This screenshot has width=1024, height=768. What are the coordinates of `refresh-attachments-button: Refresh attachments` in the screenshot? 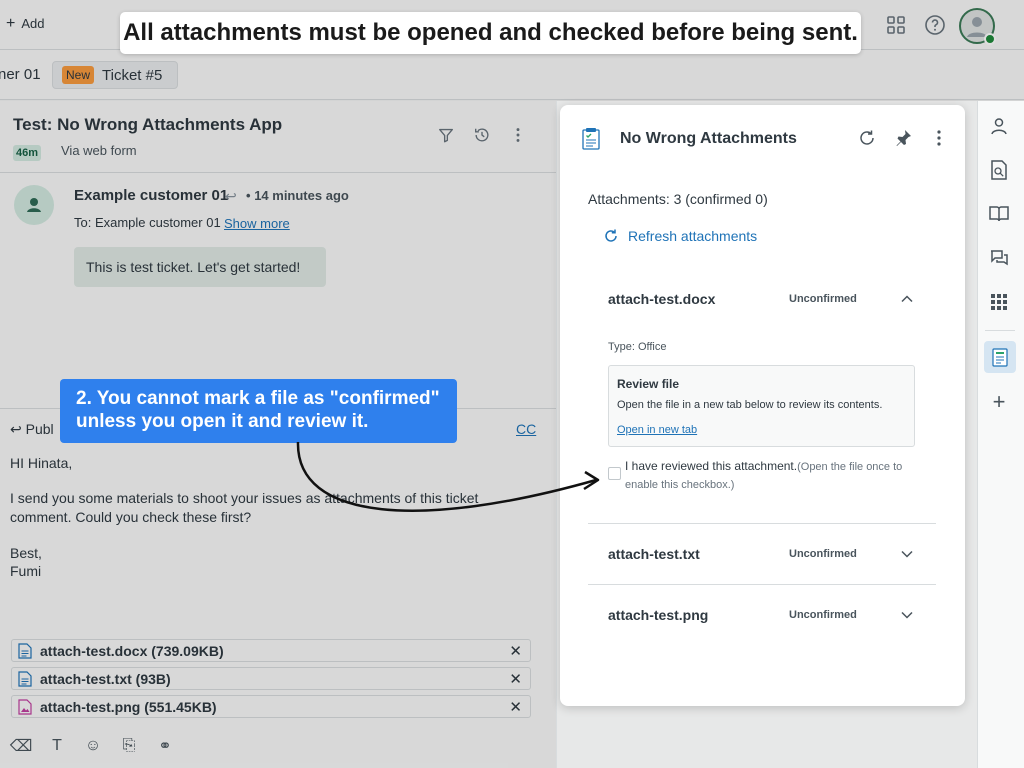 It's located at (680, 236).